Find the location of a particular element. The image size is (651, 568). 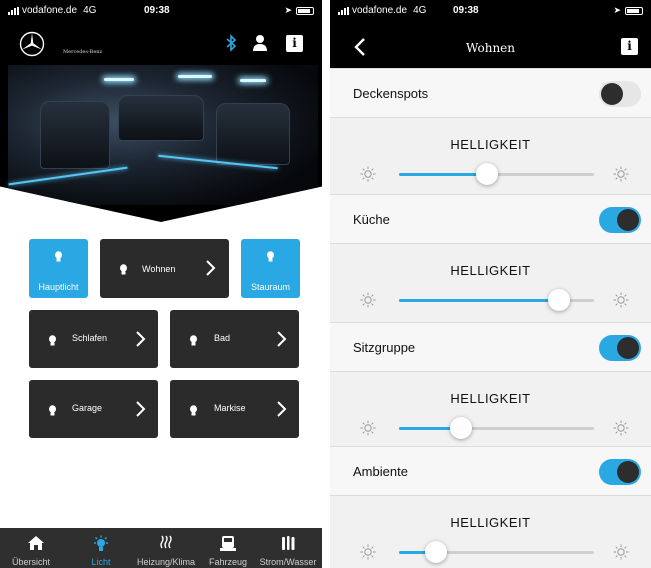

tab-fahrzeug: Fahrzeug is located at coordinates (228, 548).